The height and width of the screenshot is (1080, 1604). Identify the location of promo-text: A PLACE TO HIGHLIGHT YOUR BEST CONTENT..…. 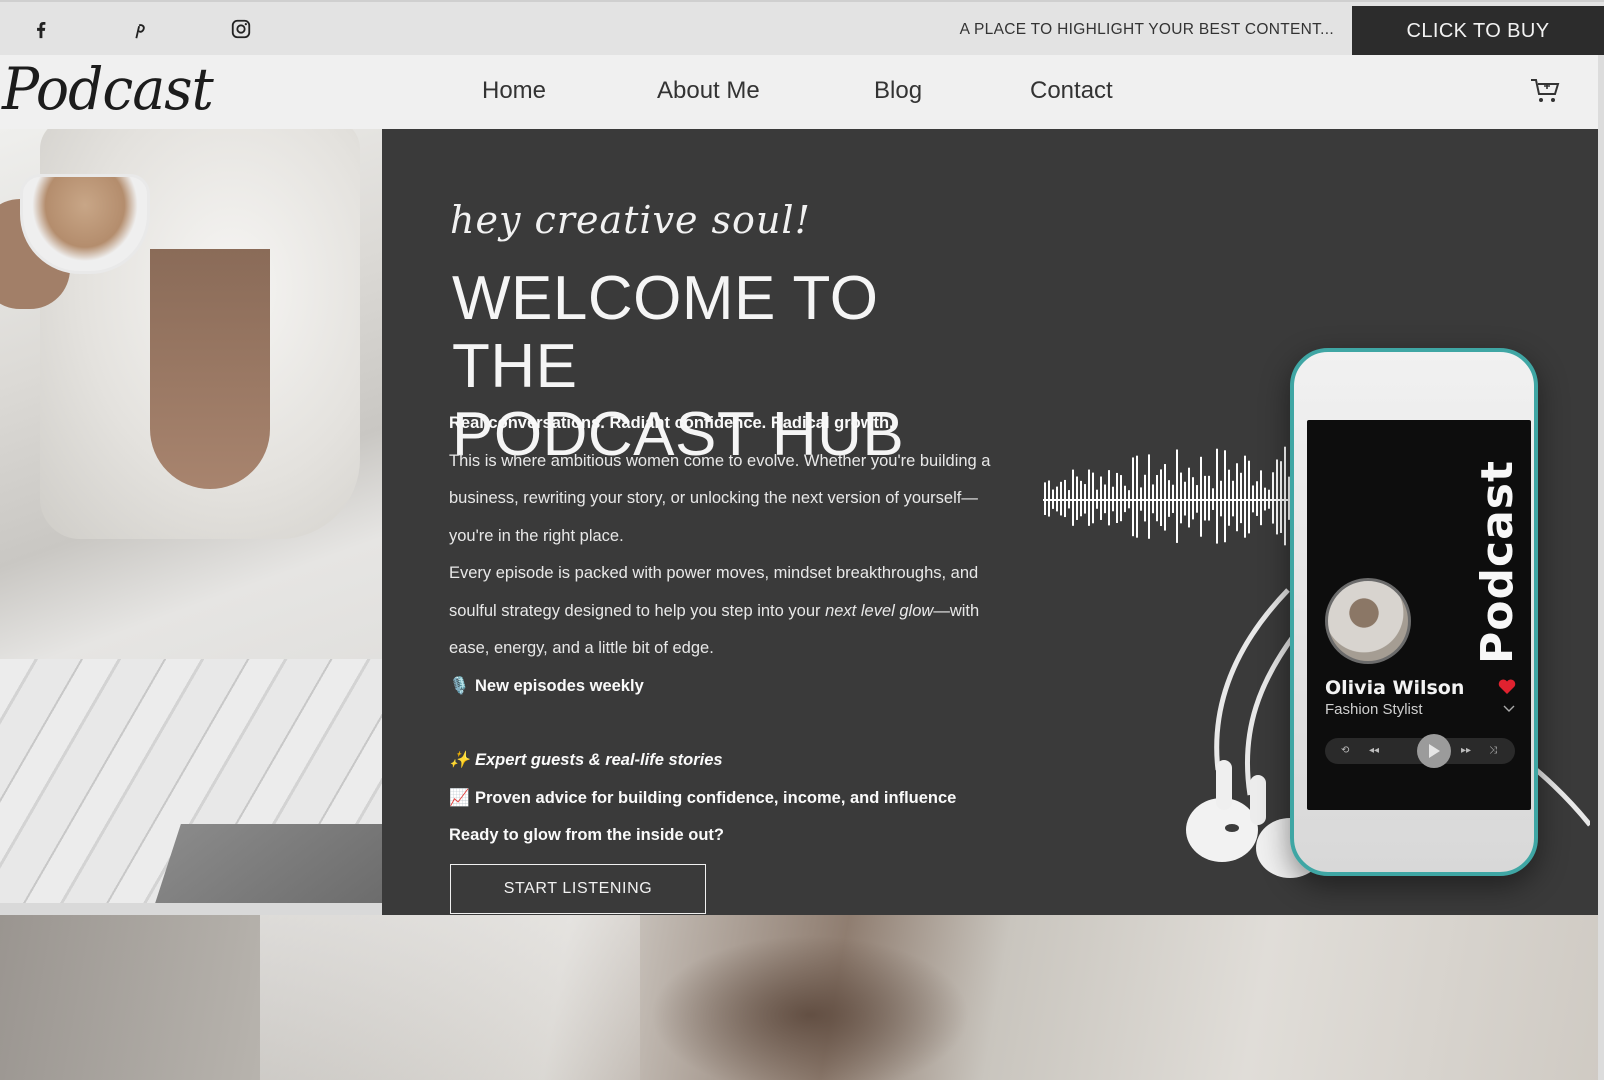
(1146, 29).